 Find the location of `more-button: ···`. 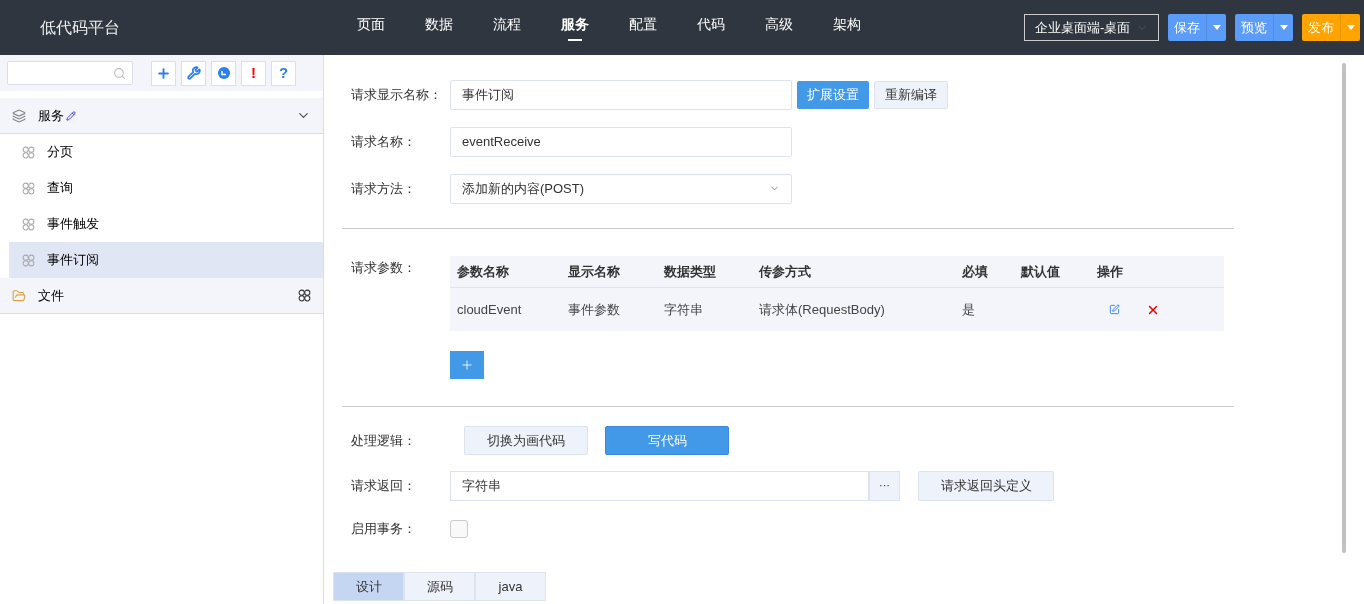

more-button: ··· is located at coordinates (884, 485).